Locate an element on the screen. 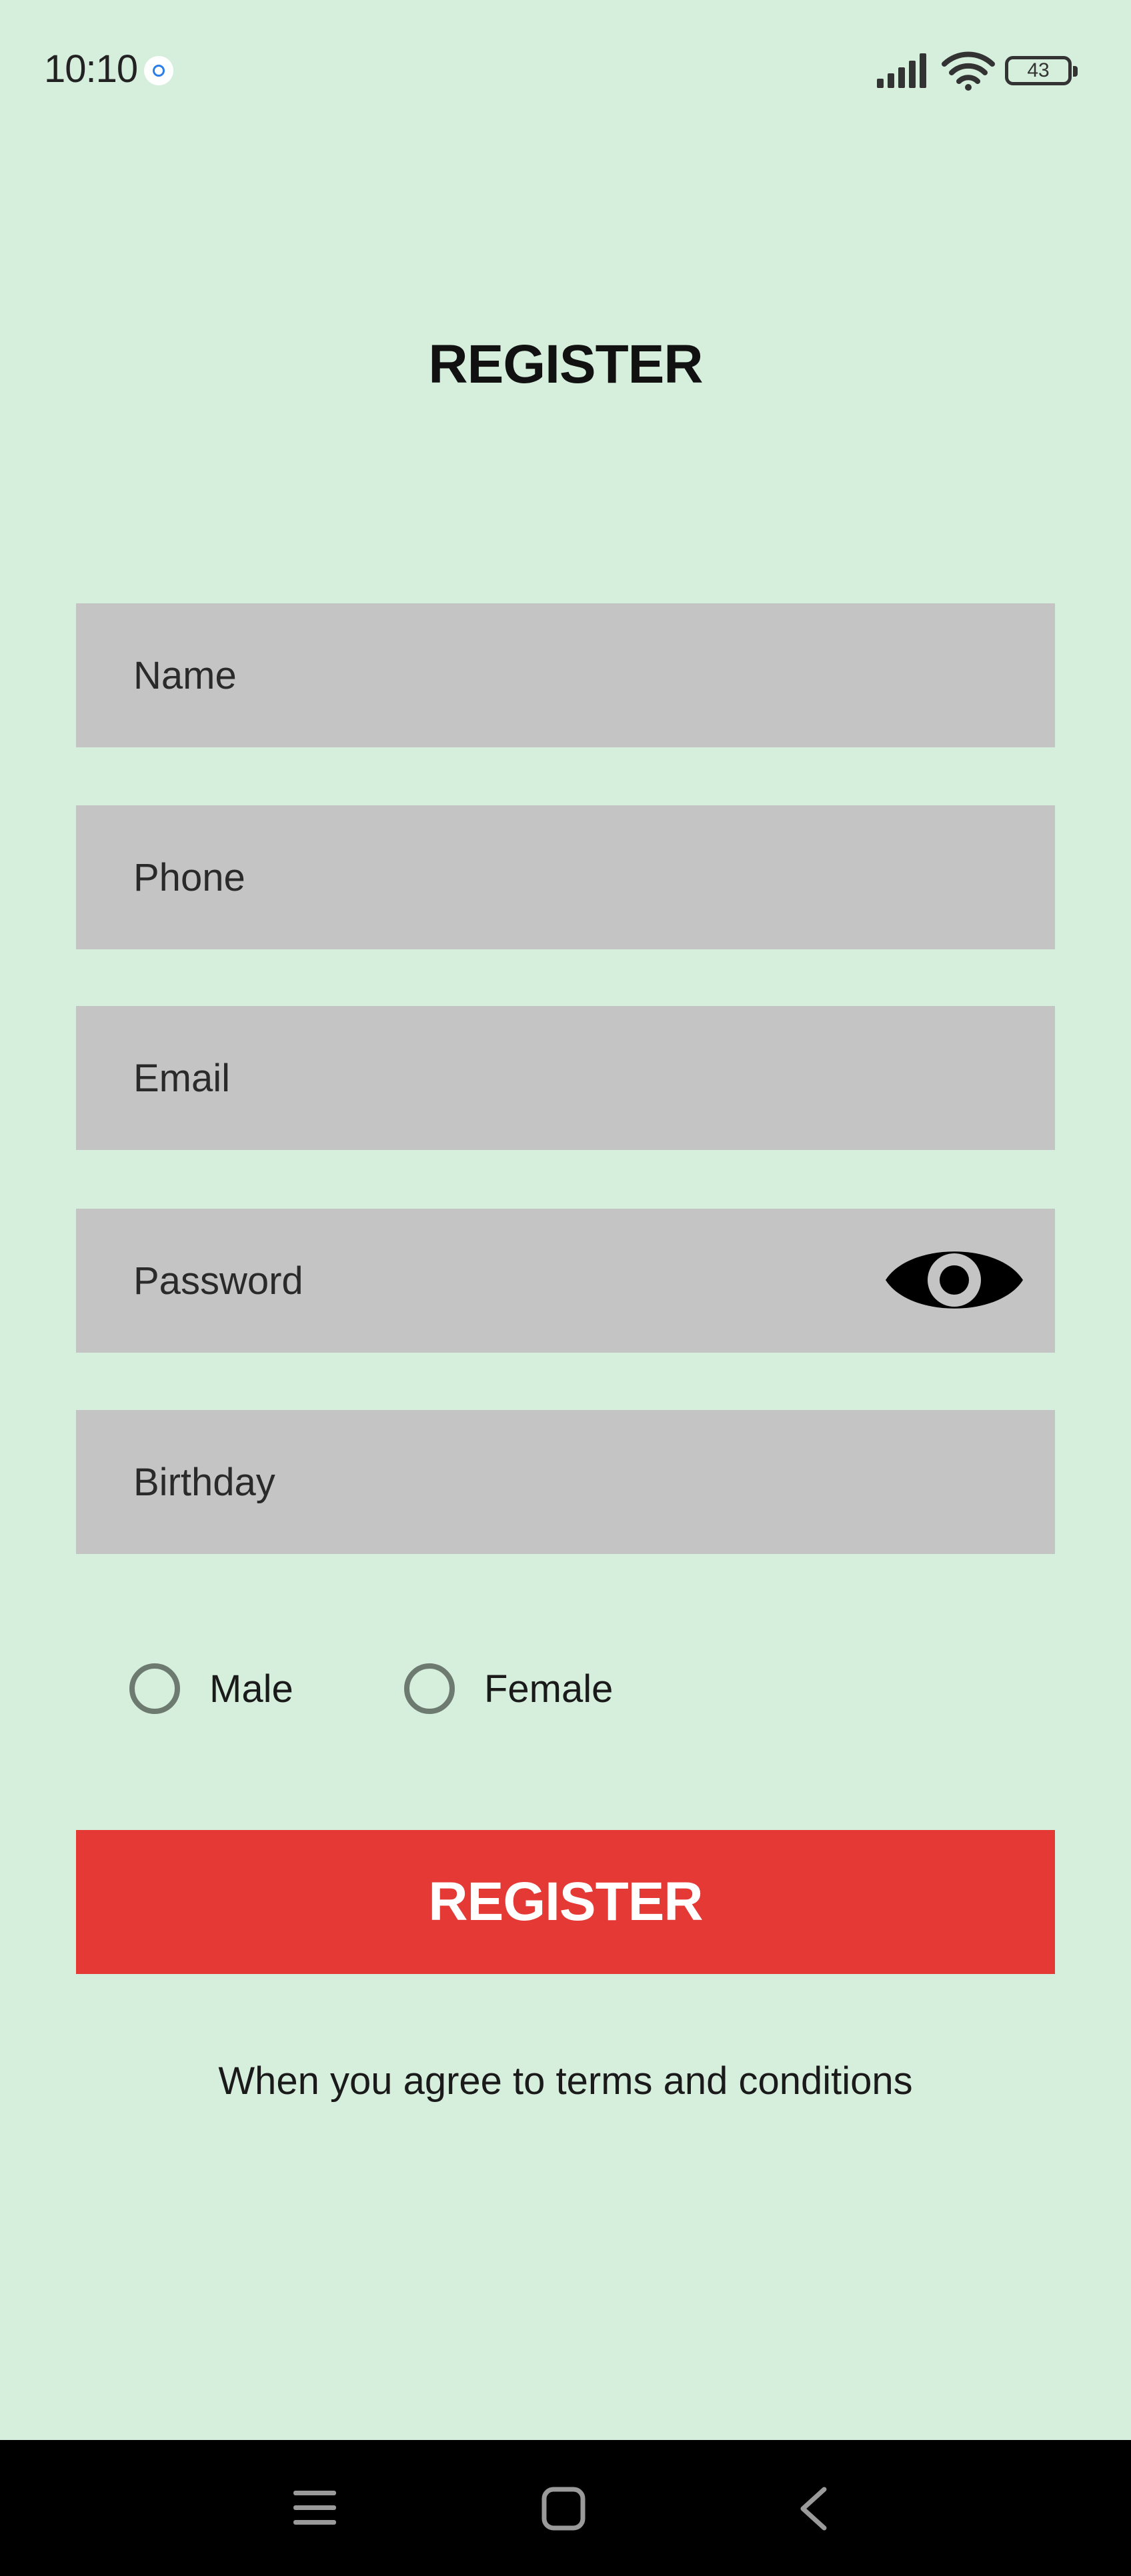  male-radio: Male is located at coordinates (211, 1688).